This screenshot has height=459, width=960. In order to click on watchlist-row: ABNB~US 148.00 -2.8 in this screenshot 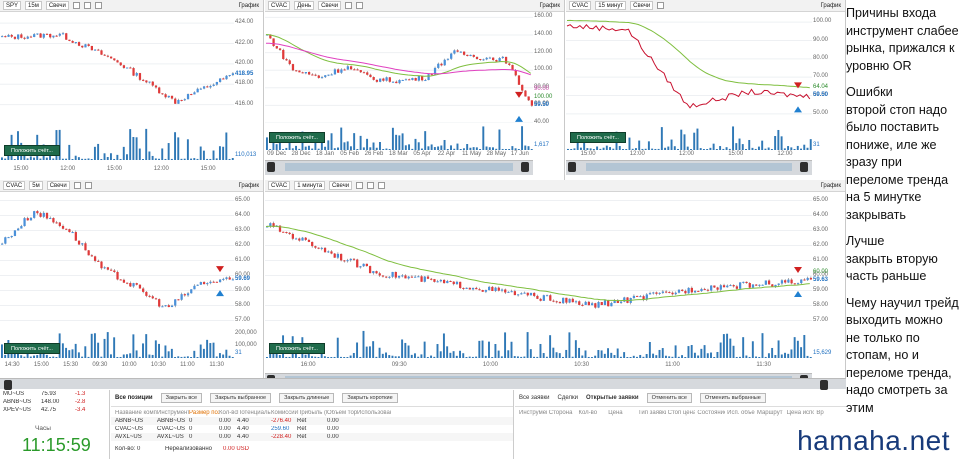, I will do `click(54, 402)`.